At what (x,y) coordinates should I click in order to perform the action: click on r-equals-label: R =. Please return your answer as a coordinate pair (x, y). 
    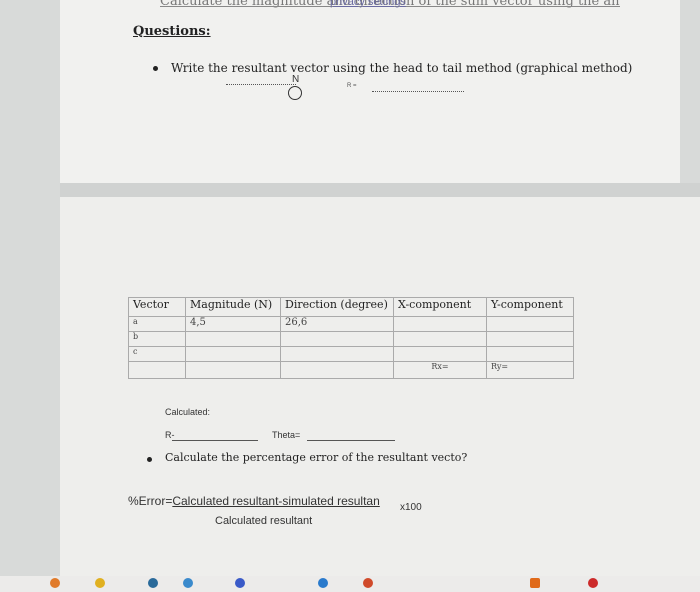
    Looking at the image, I should click on (352, 86).